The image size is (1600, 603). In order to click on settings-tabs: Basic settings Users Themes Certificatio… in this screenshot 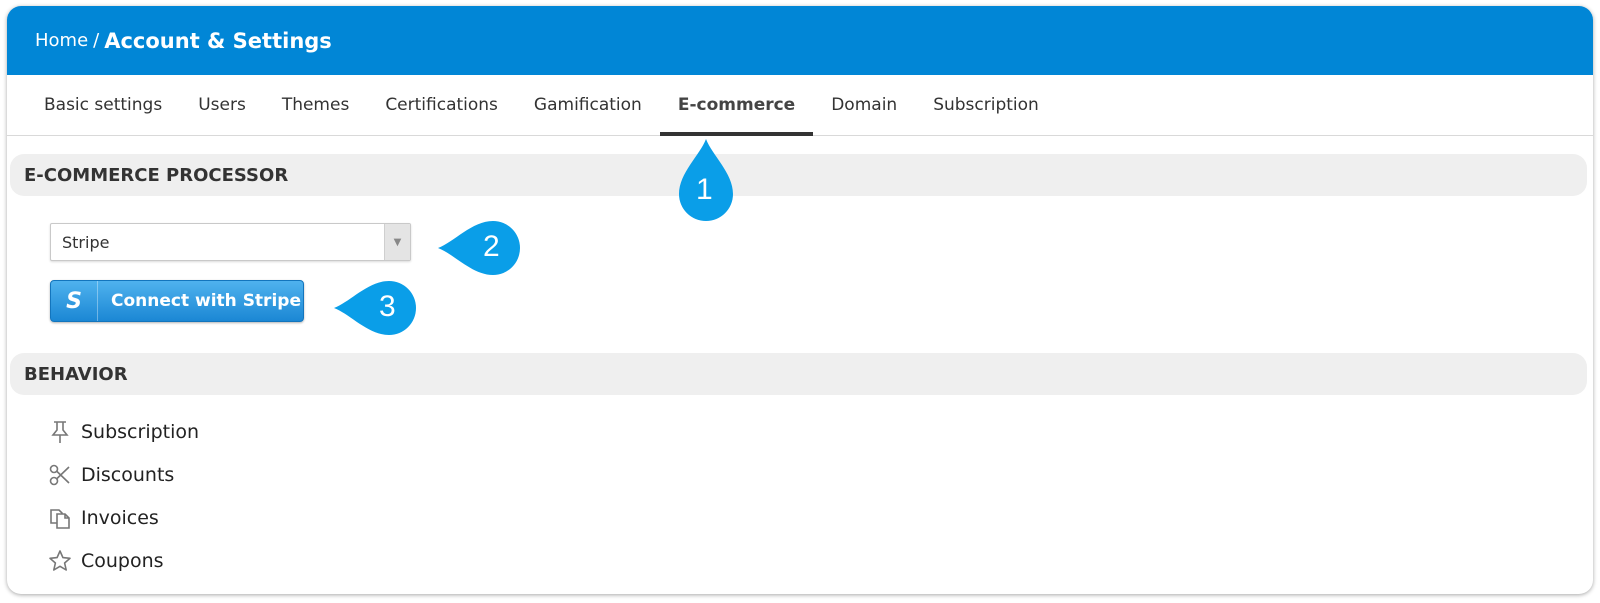, I will do `click(800, 105)`.